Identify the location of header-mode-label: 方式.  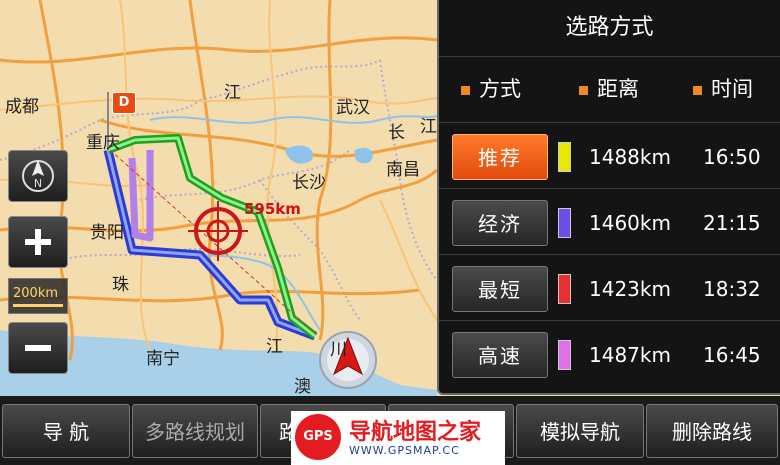
(500, 89).